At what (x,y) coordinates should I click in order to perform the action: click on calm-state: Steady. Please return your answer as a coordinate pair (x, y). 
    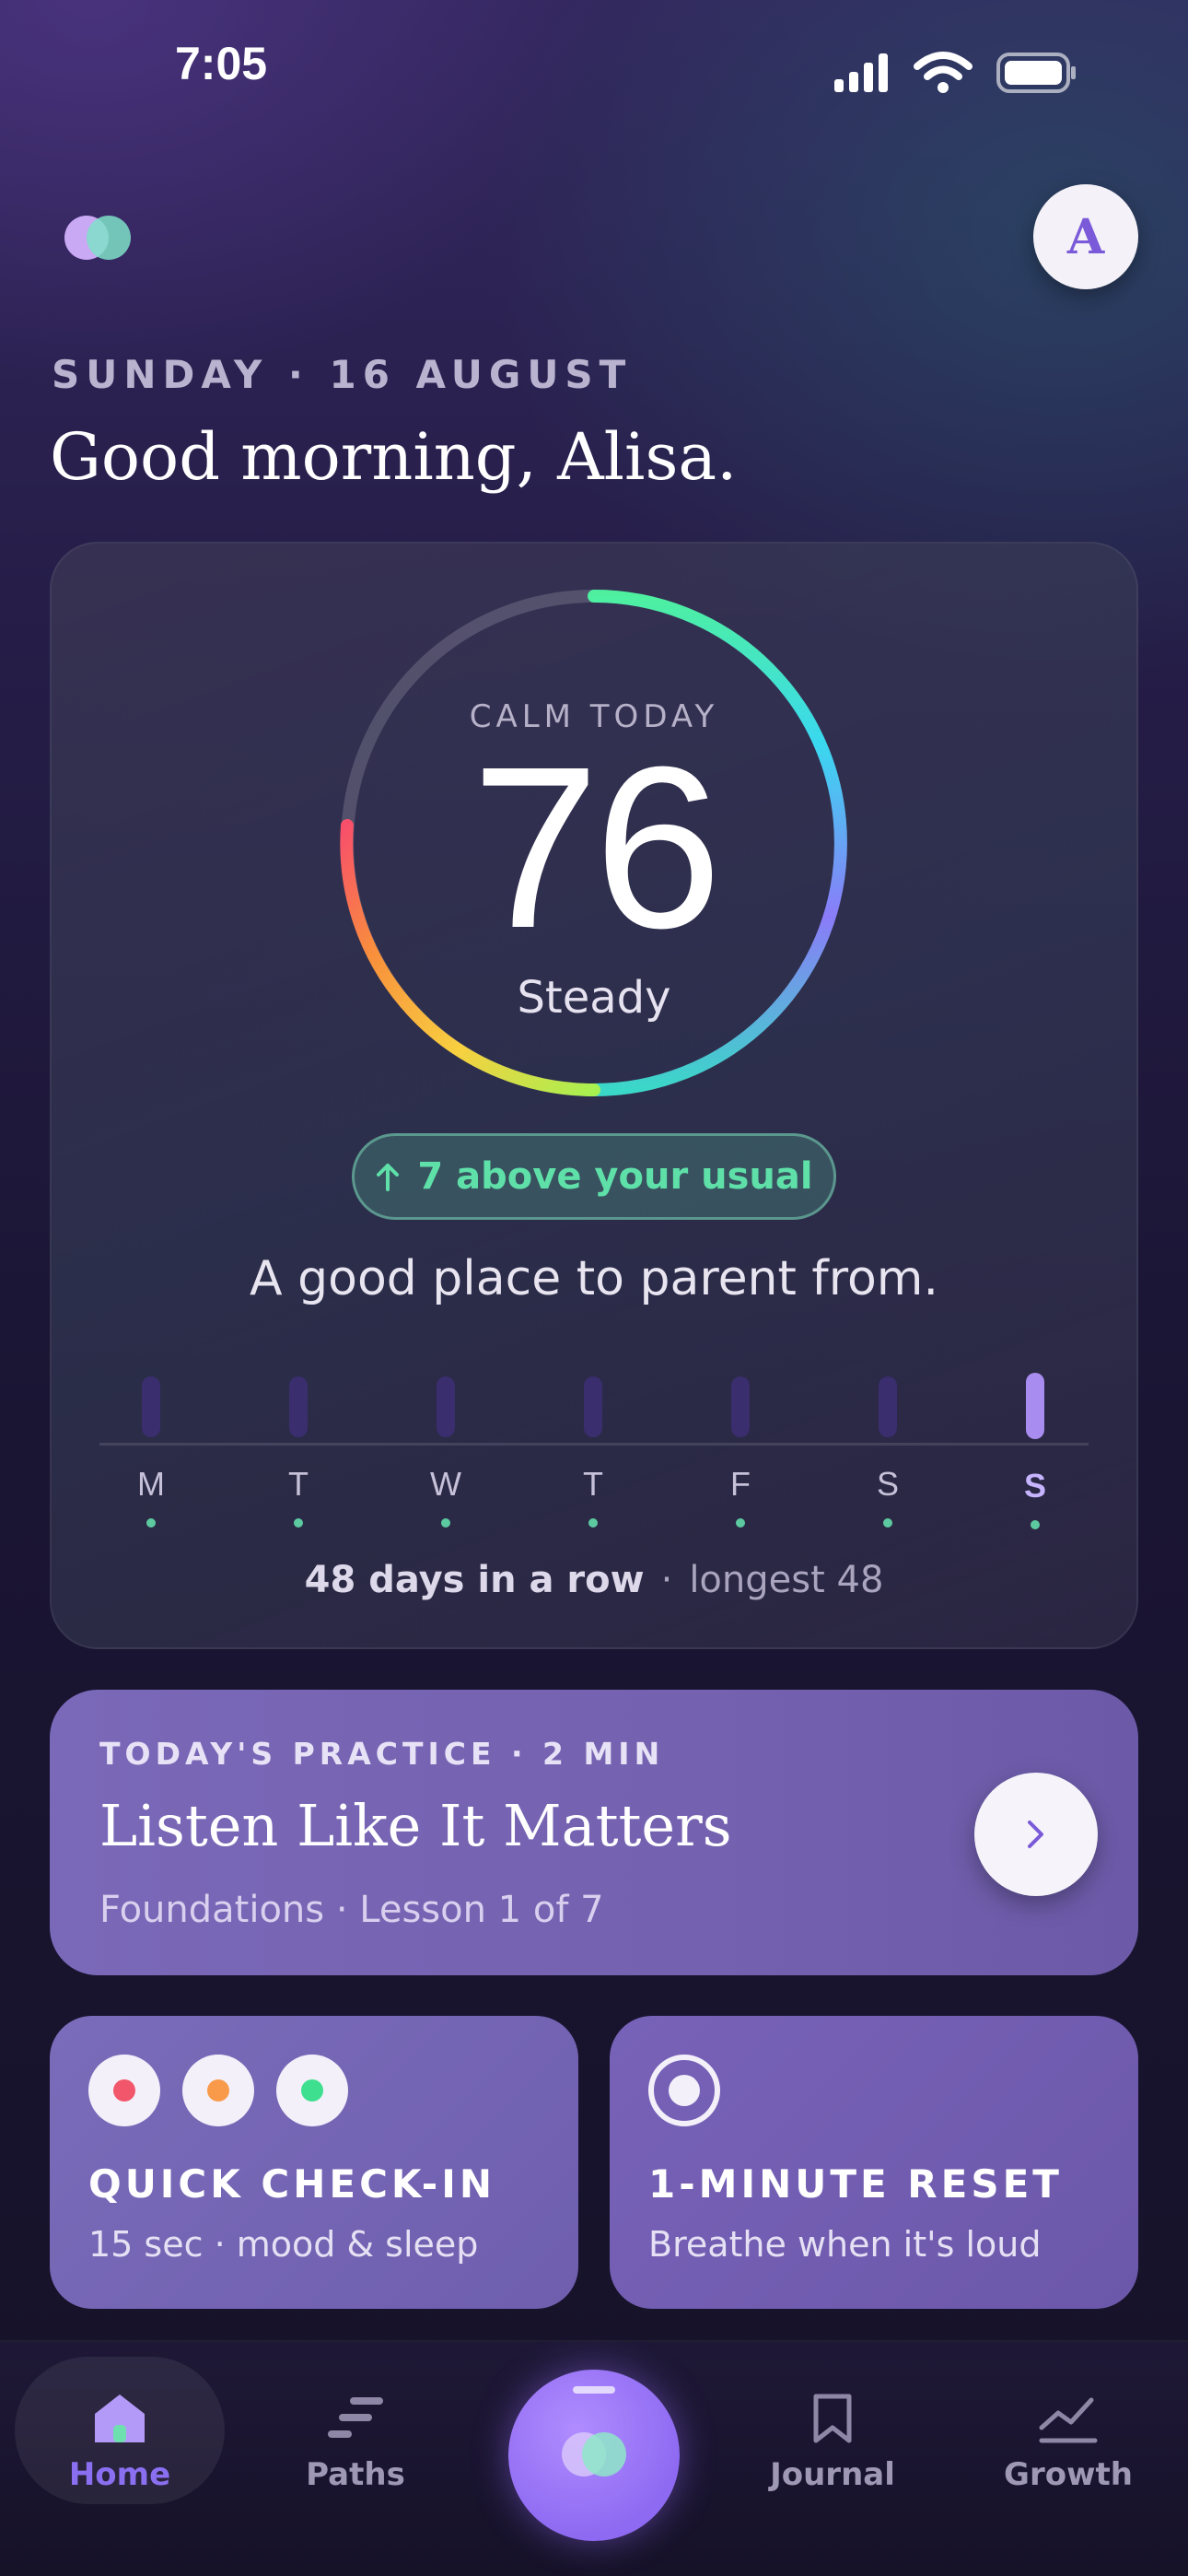
    Looking at the image, I should click on (594, 998).